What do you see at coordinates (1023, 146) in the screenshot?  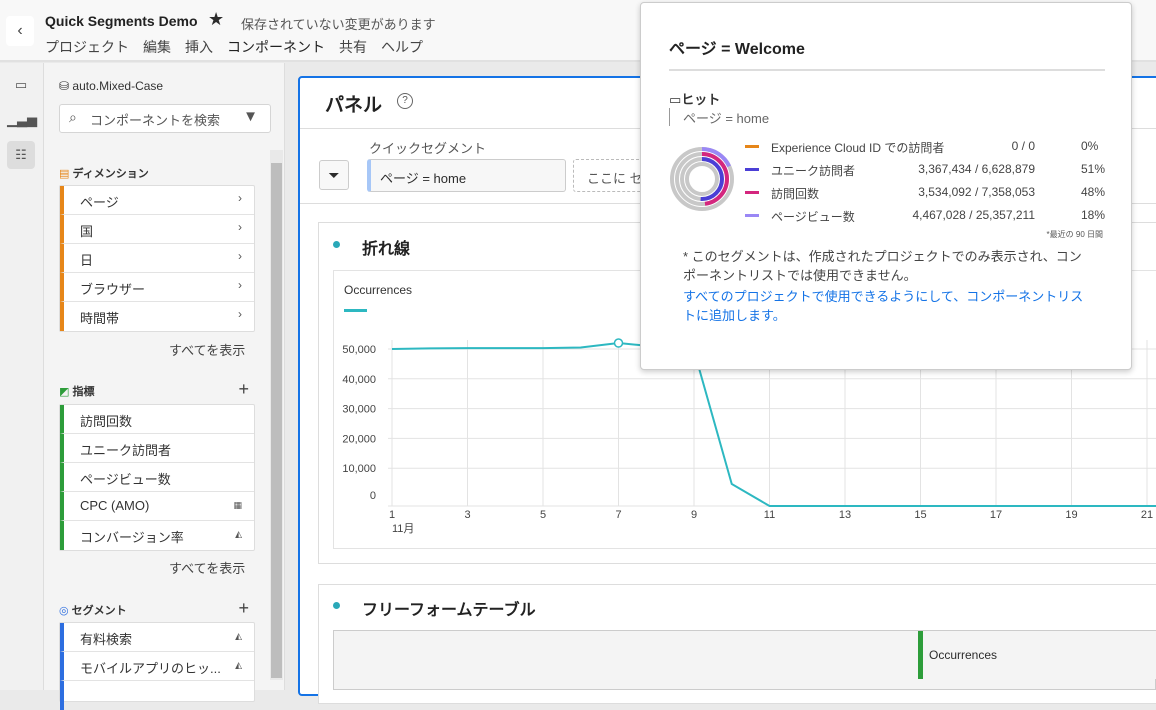 I see `metric-value: 0 / 0` at bounding box center [1023, 146].